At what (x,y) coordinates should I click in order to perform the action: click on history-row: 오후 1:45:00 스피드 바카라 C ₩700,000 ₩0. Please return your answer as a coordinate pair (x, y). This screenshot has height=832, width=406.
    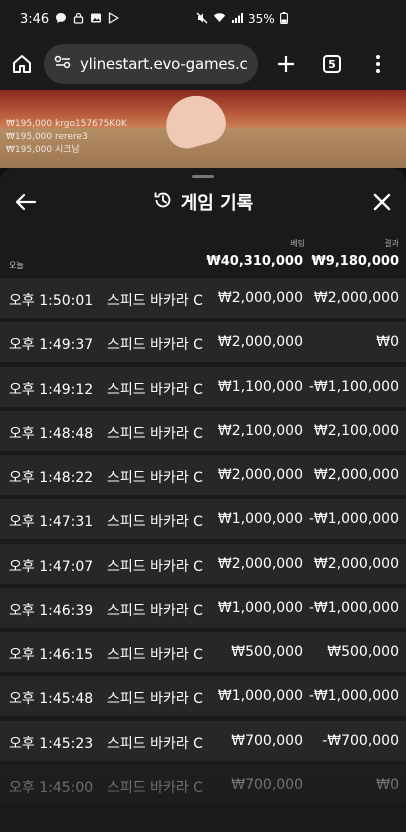
    Looking at the image, I should click on (203, 784).